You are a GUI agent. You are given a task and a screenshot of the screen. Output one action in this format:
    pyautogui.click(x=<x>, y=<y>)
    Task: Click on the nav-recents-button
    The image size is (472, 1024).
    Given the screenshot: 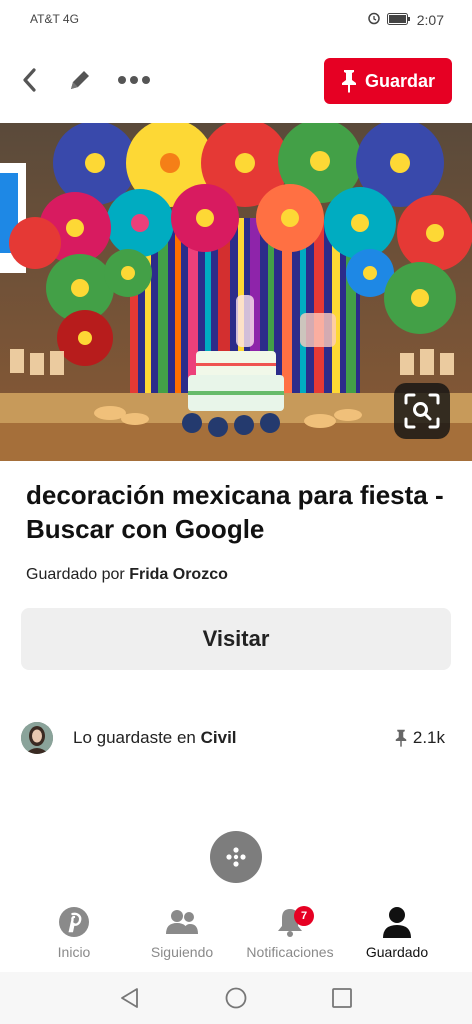 What is the action you would take?
    pyautogui.click(x=342, y=998)
    